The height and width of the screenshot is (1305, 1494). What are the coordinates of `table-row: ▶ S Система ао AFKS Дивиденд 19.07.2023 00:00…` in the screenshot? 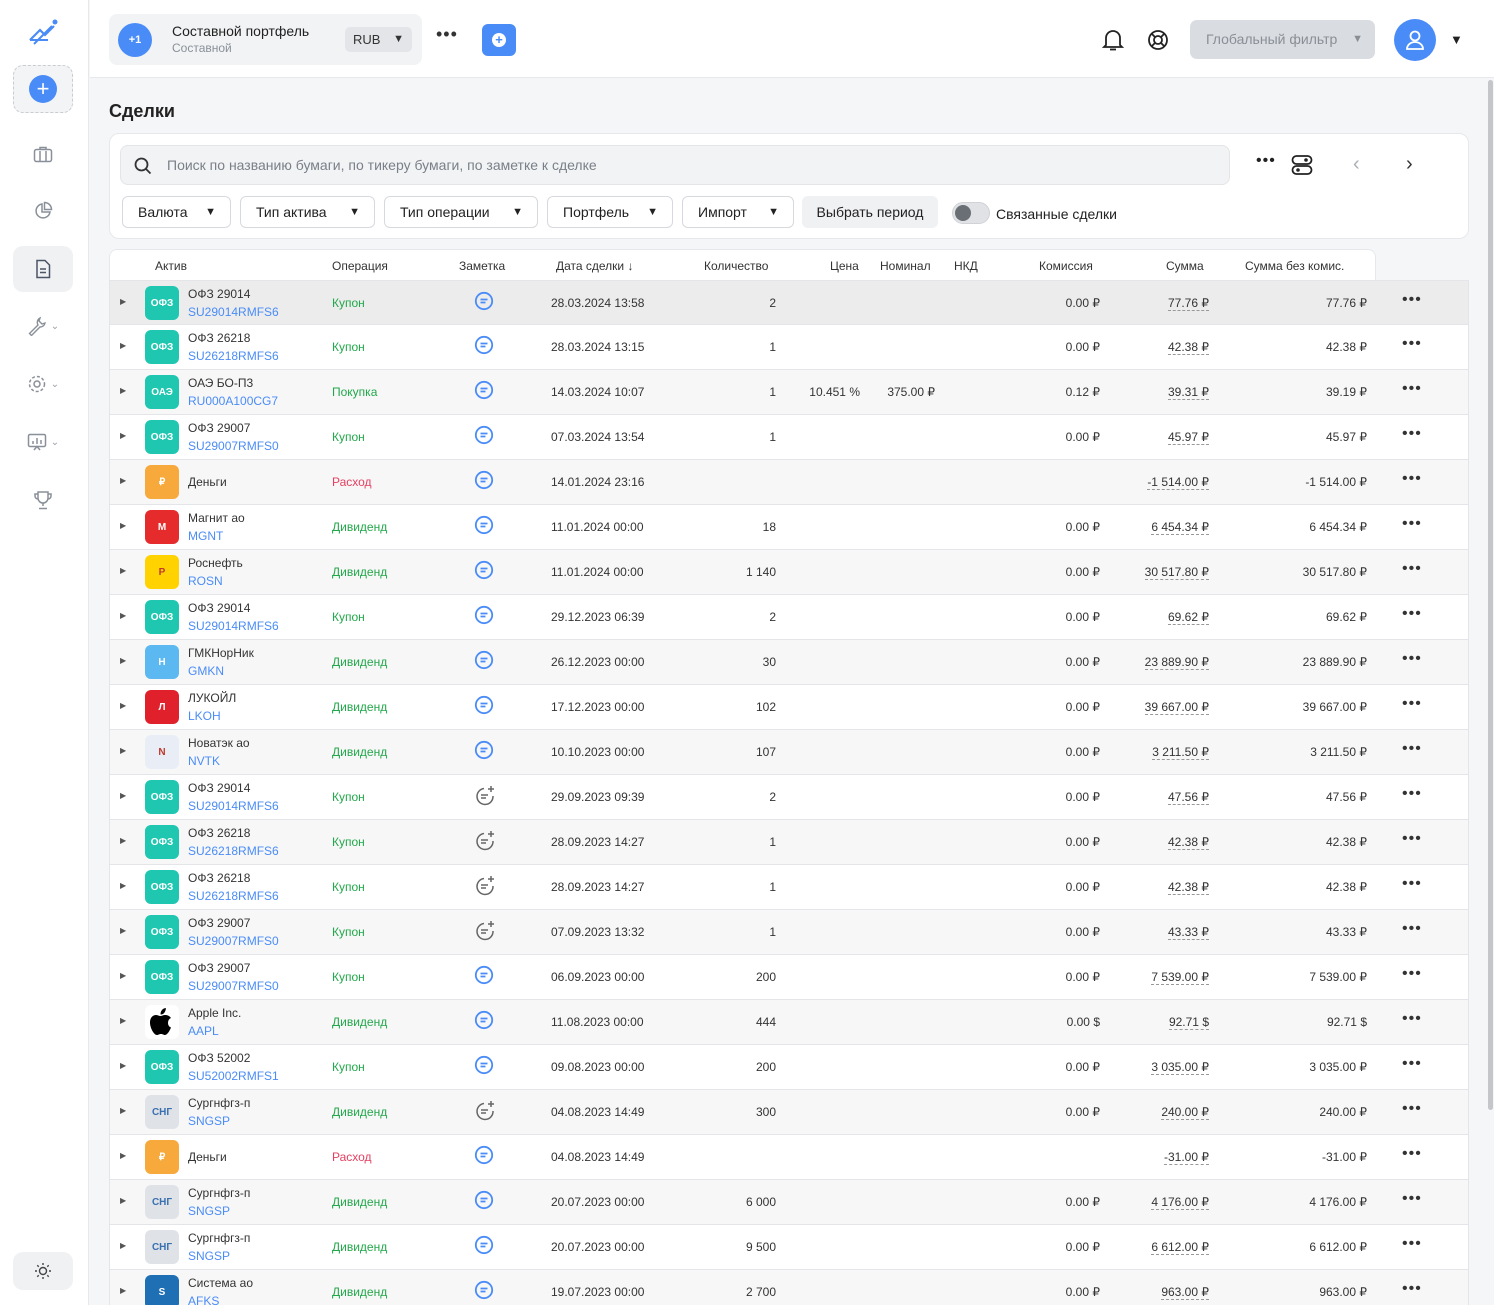 It's located at (789, 1287).